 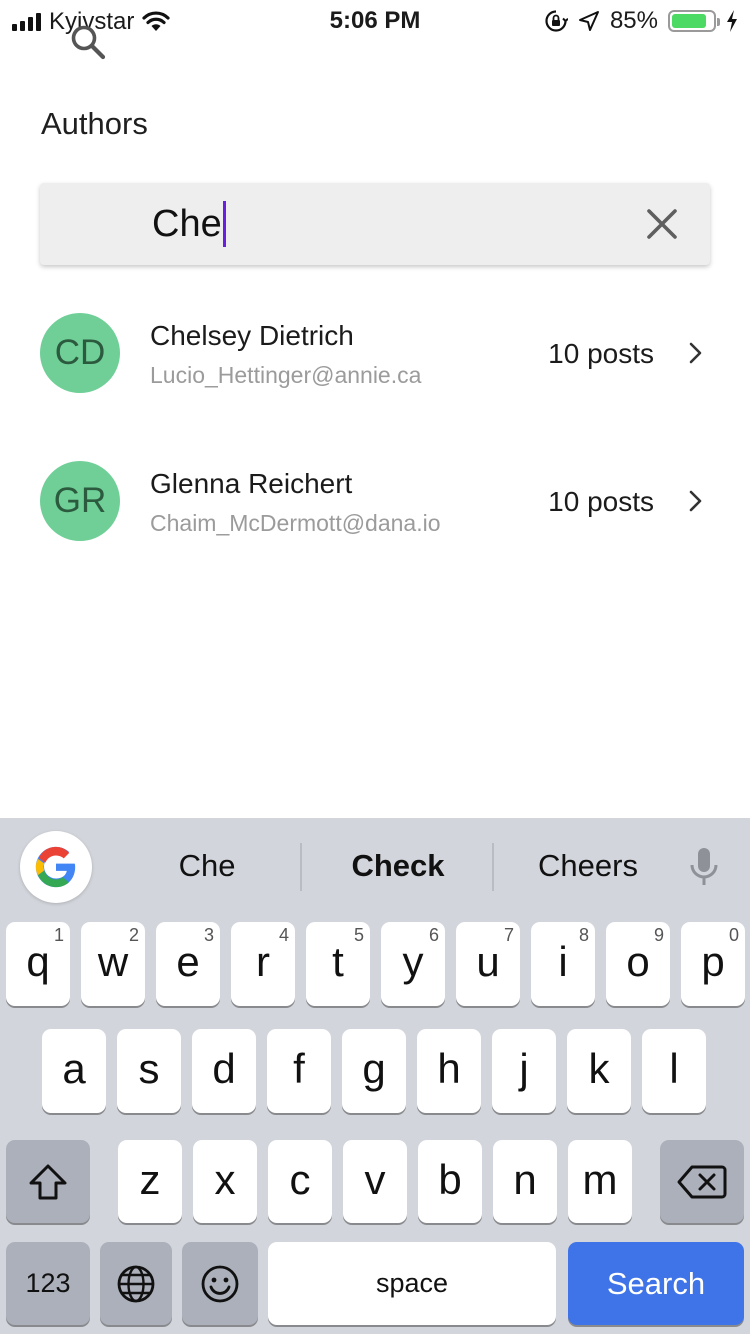 What do you see at coordinates (449, 1068) in the screenshot?
I see `key-label: h` at bounding box center [449, 1068].